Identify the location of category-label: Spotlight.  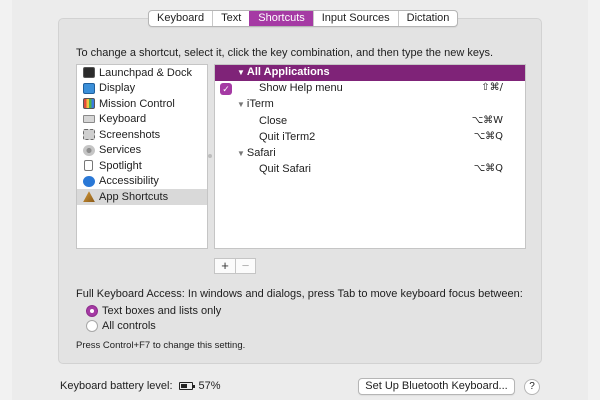
(120, 165).